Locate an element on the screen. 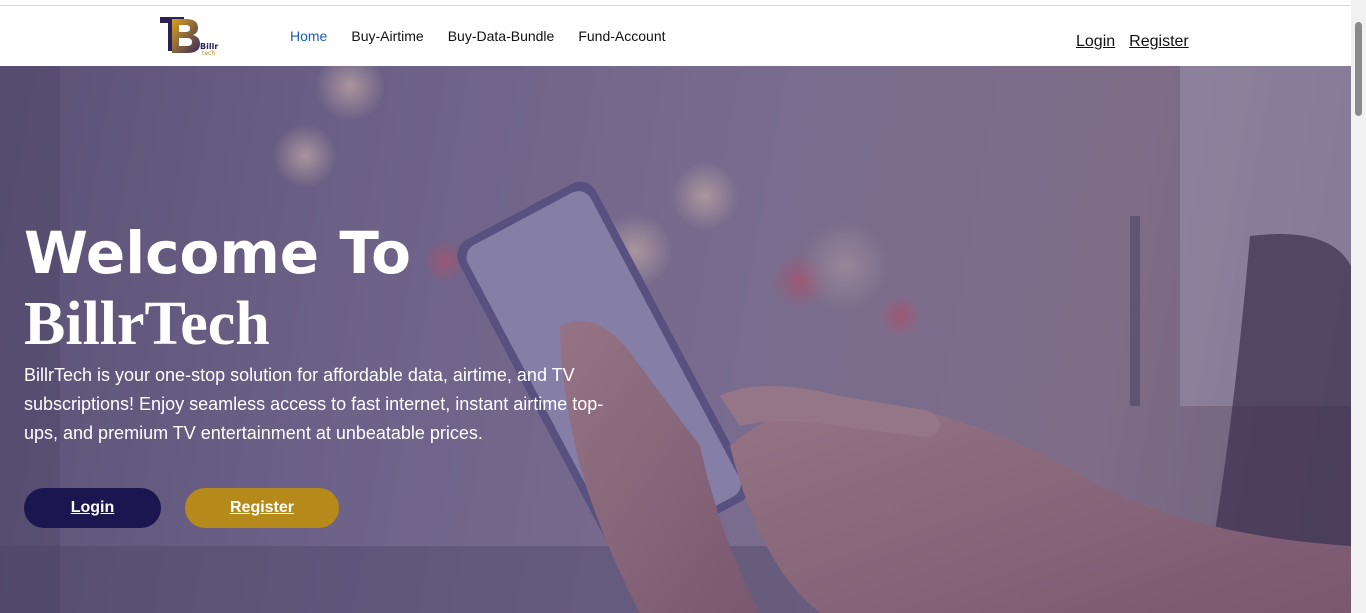  nav-home: Home is located at coordinates (308, 36).